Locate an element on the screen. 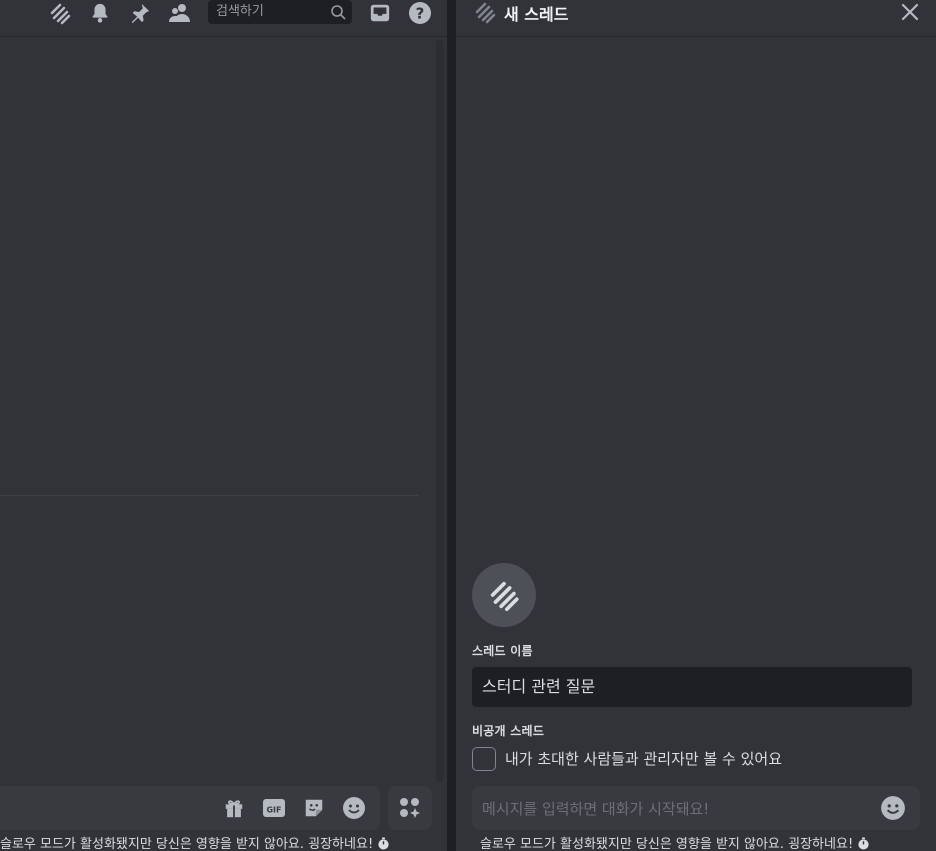 This screenshot has width=936, height=851. gift-icon is located at coordinates (234, 808).